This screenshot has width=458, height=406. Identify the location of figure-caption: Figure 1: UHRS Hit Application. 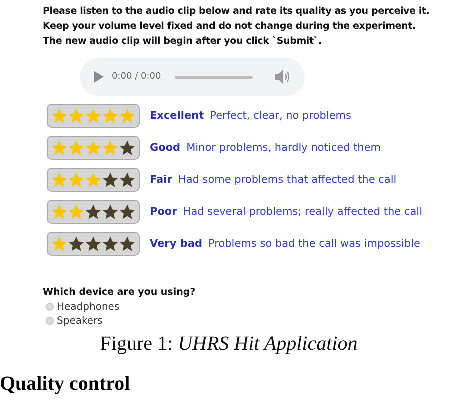
(229, 344).